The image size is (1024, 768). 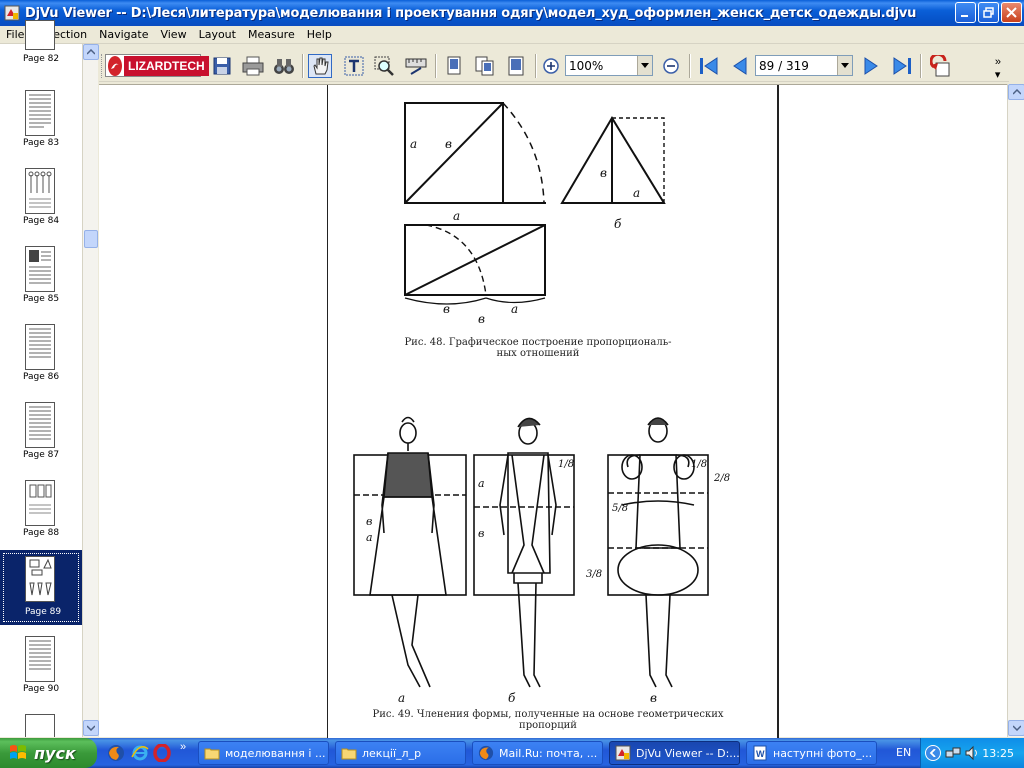 What do you see at coordinates (586, 65) in the screenshot?
I see `zoom-value: 100%` at bounding box center [586, 65].